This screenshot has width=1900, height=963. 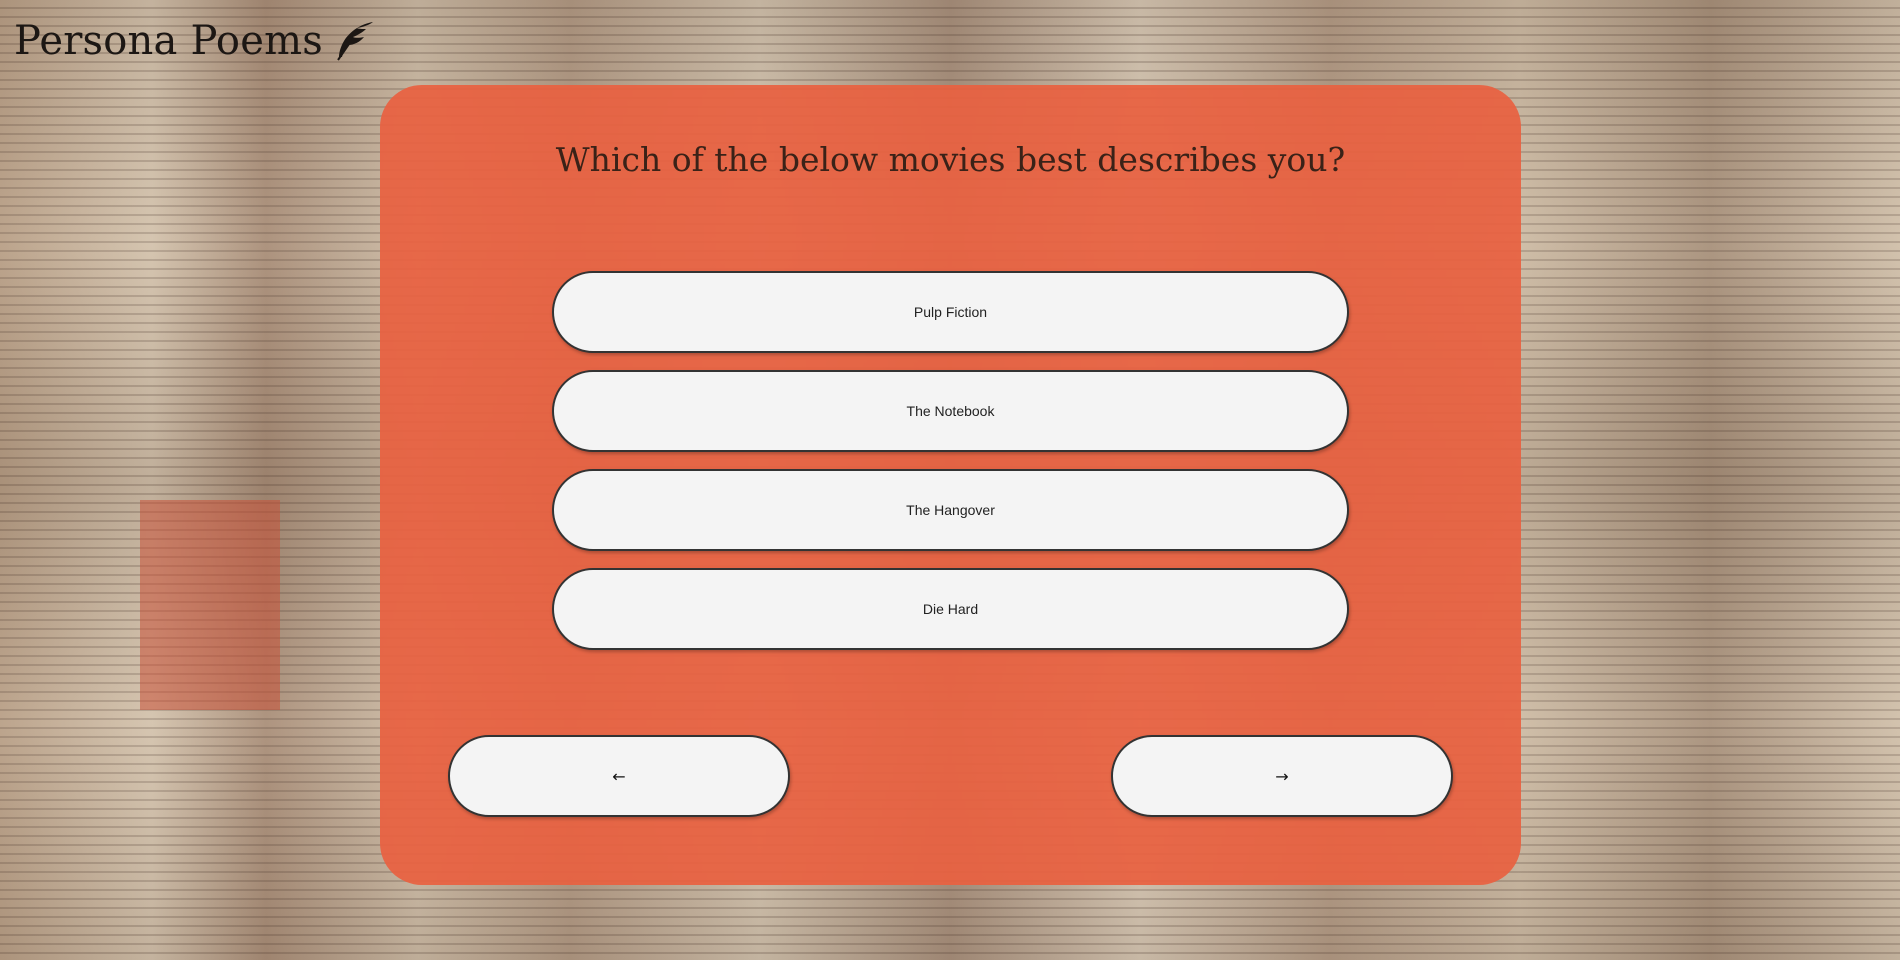 I want to click on option-the-notebook: The Notebook, so click(x=950, y=411).